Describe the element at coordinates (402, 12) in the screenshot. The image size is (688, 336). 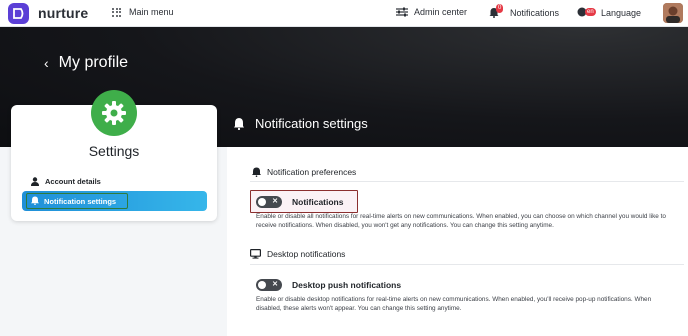
I see `sliders-icon` at that location.